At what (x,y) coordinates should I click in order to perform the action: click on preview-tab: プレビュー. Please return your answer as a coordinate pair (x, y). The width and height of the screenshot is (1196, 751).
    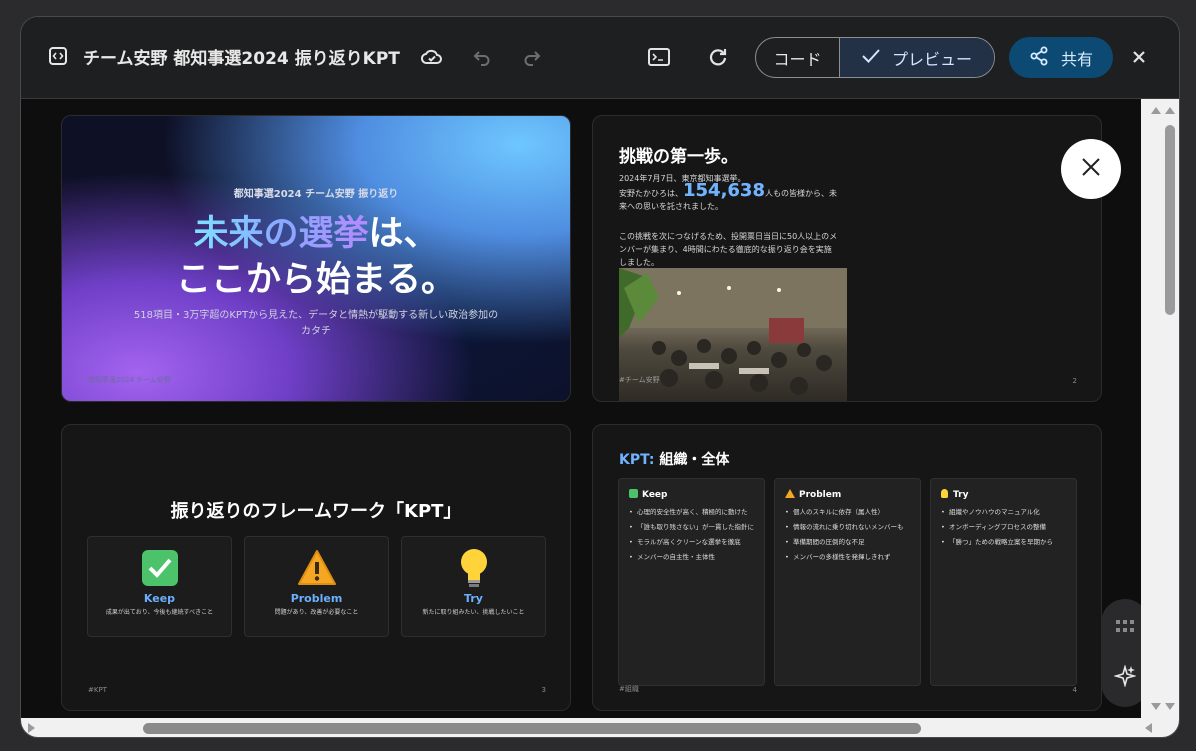
    Looking at the image, I should click on (916, 57).